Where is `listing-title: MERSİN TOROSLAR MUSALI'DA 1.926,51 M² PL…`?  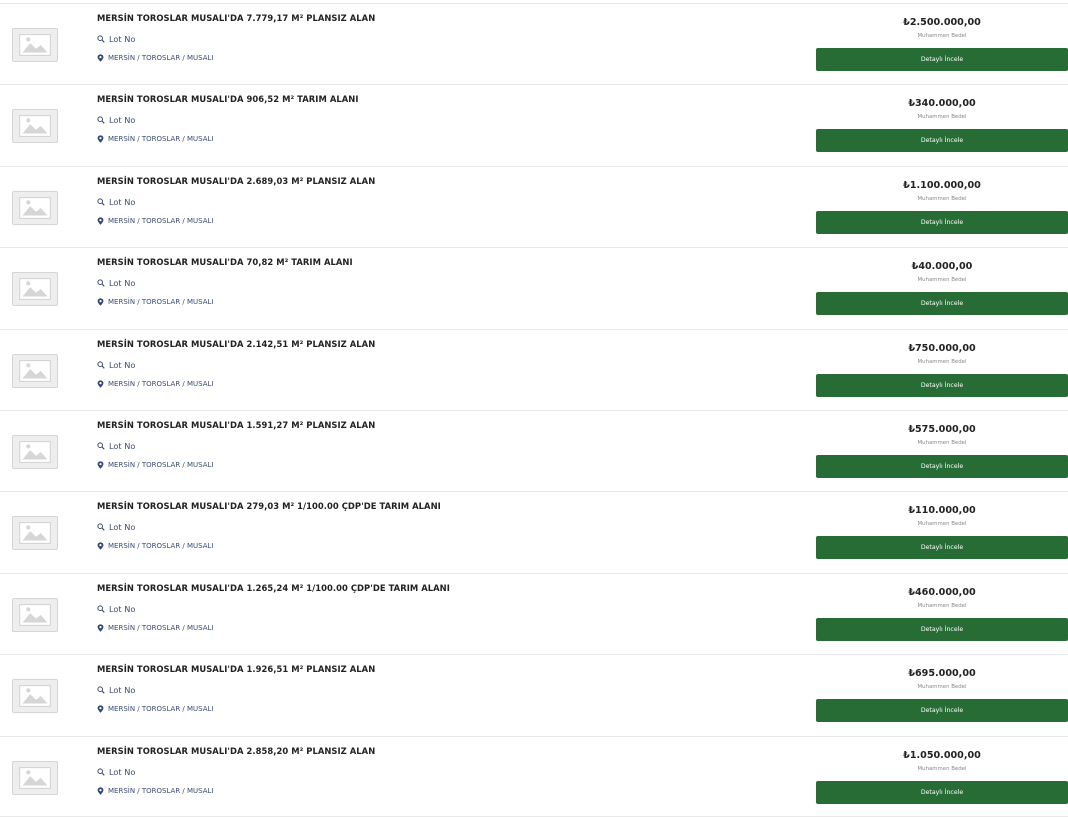 listing-title: MERSİN TOROSLAR MUSALI'DA 1.926,51 M² PL… is located at coordinates (236, 669).